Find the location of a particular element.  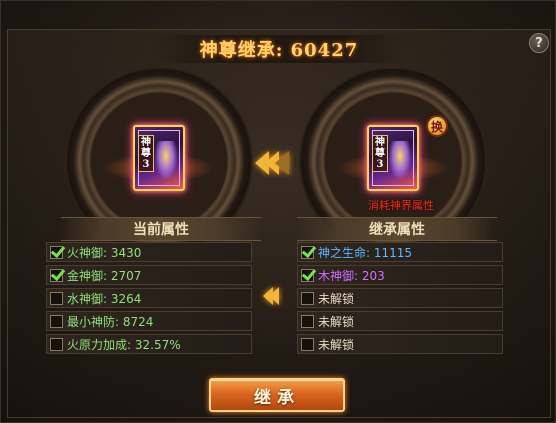

title-bar: 神尊继承: 60427 is located at coordinates (279, 49).